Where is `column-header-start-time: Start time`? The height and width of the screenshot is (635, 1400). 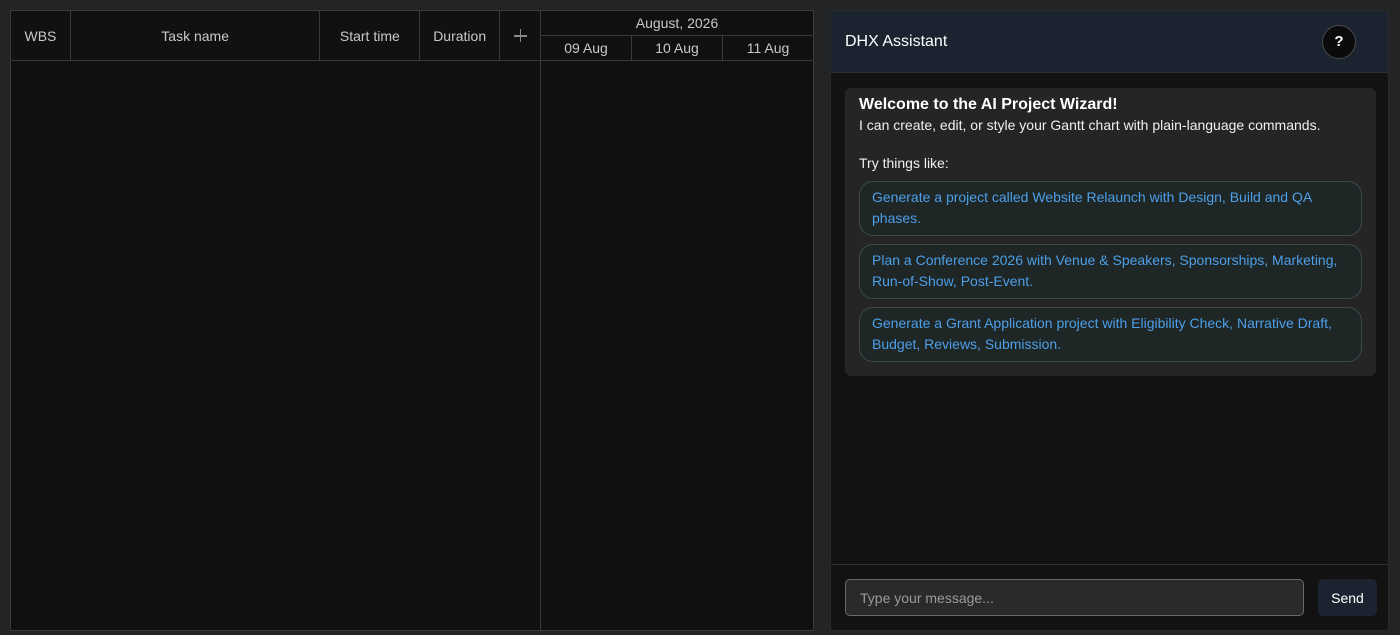 column-header-start-time: Start time is located at coordinates (370, 35).